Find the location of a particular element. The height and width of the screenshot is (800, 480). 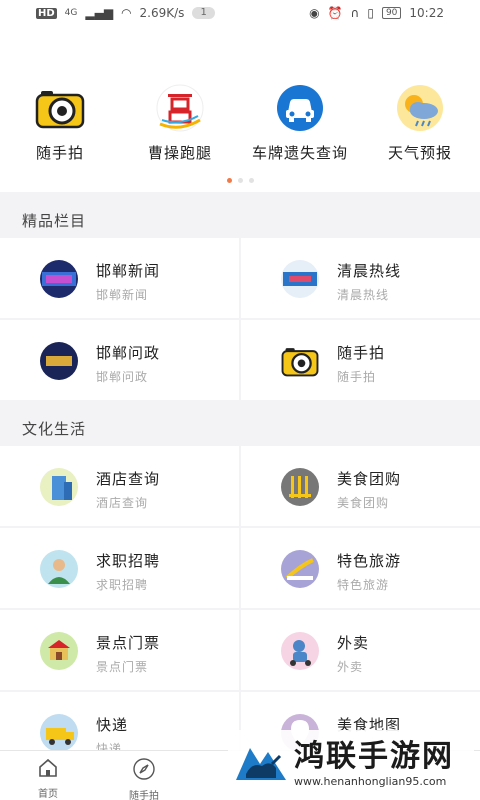

grid-item-handan-news: 邯郸新闻 邯郸新闻 is located at coordinates (119, 278).